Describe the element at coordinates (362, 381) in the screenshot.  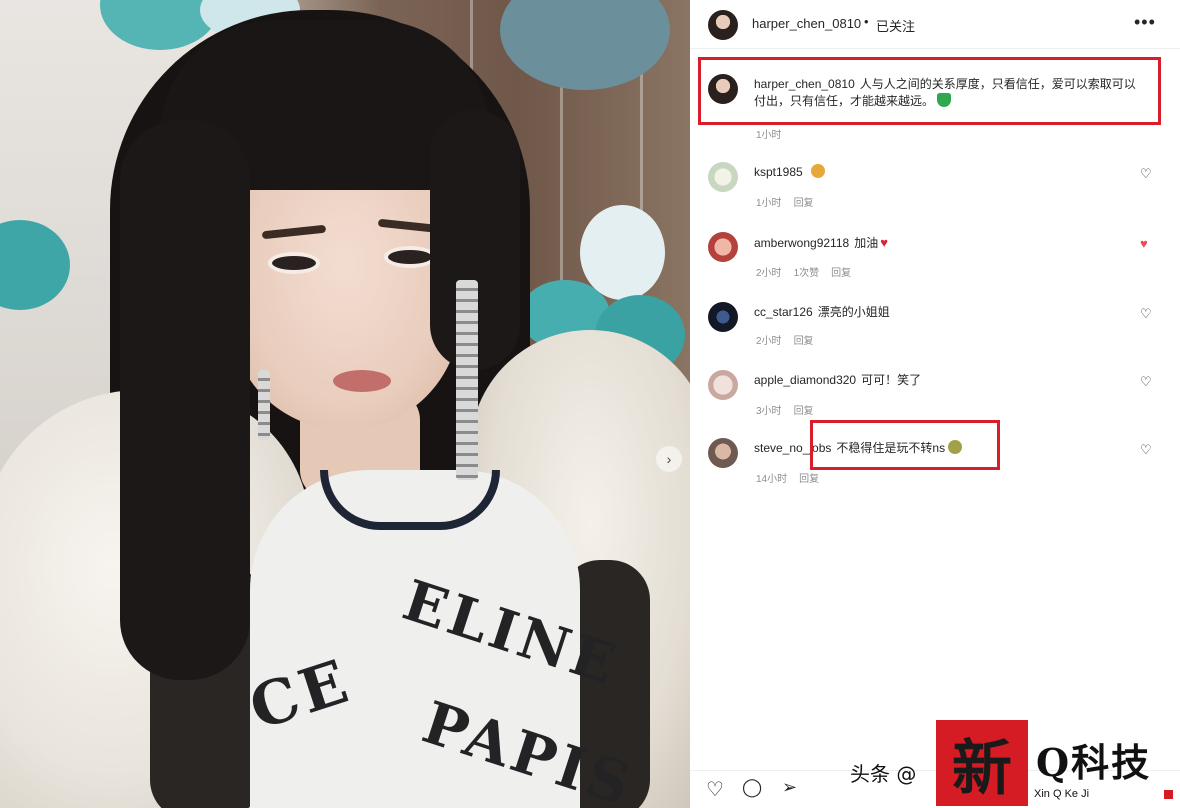
I see `lips` at that location.